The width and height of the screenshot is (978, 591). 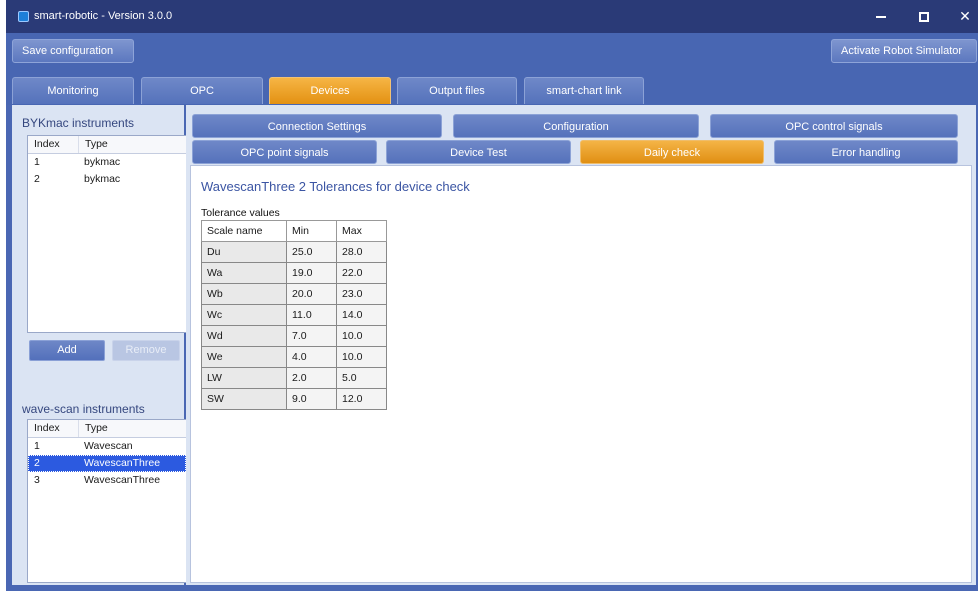 I want to click on table-row: Wb 20.0 23.0, so click(x=294, y=294).